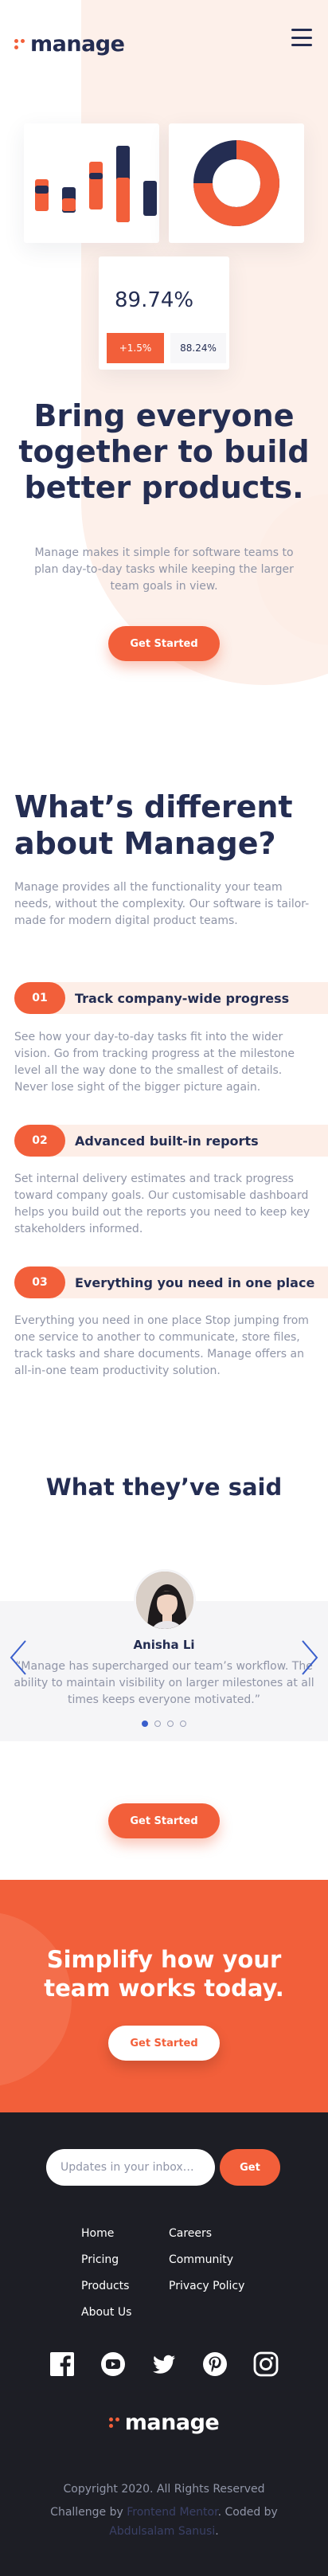  I want to click on frontend-mentor-link: Frontend Mentor, so click(172, 2512).